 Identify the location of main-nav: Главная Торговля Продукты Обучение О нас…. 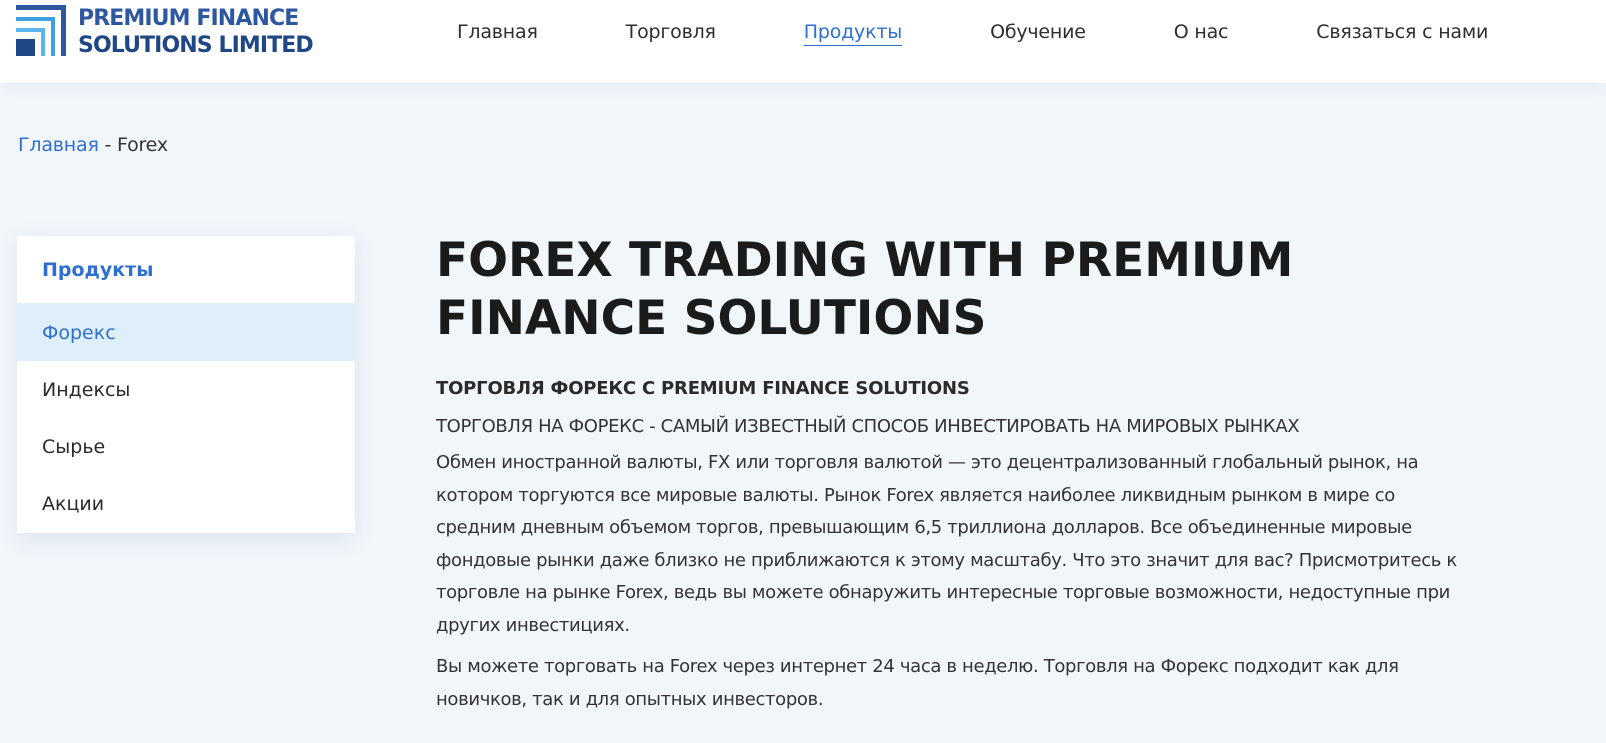
(972, 32).